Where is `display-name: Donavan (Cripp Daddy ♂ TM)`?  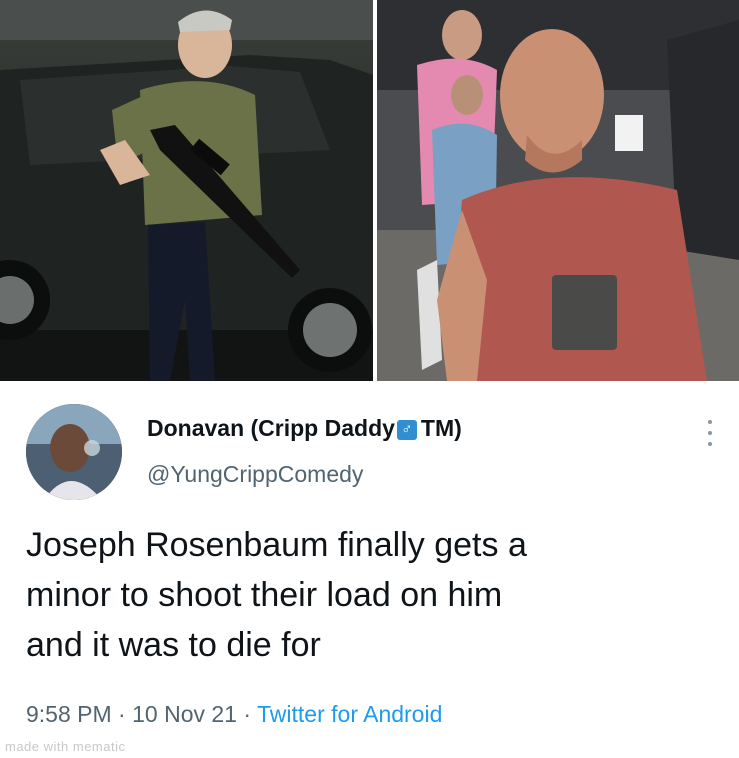 display-name: Donavan (Cripp Daddy ♂ TM) is located at coordinates (304, 428).